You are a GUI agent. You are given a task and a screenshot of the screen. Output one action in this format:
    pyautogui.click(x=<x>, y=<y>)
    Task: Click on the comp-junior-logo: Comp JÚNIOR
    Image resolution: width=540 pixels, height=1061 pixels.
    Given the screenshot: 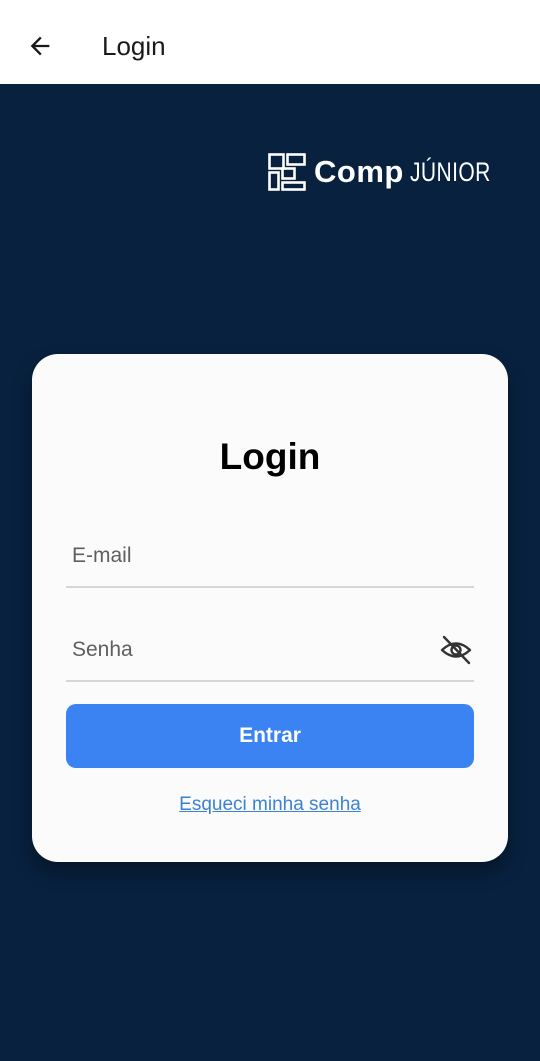 What is the action you would take?
    pyautogui.click(x=390, y=172)
    